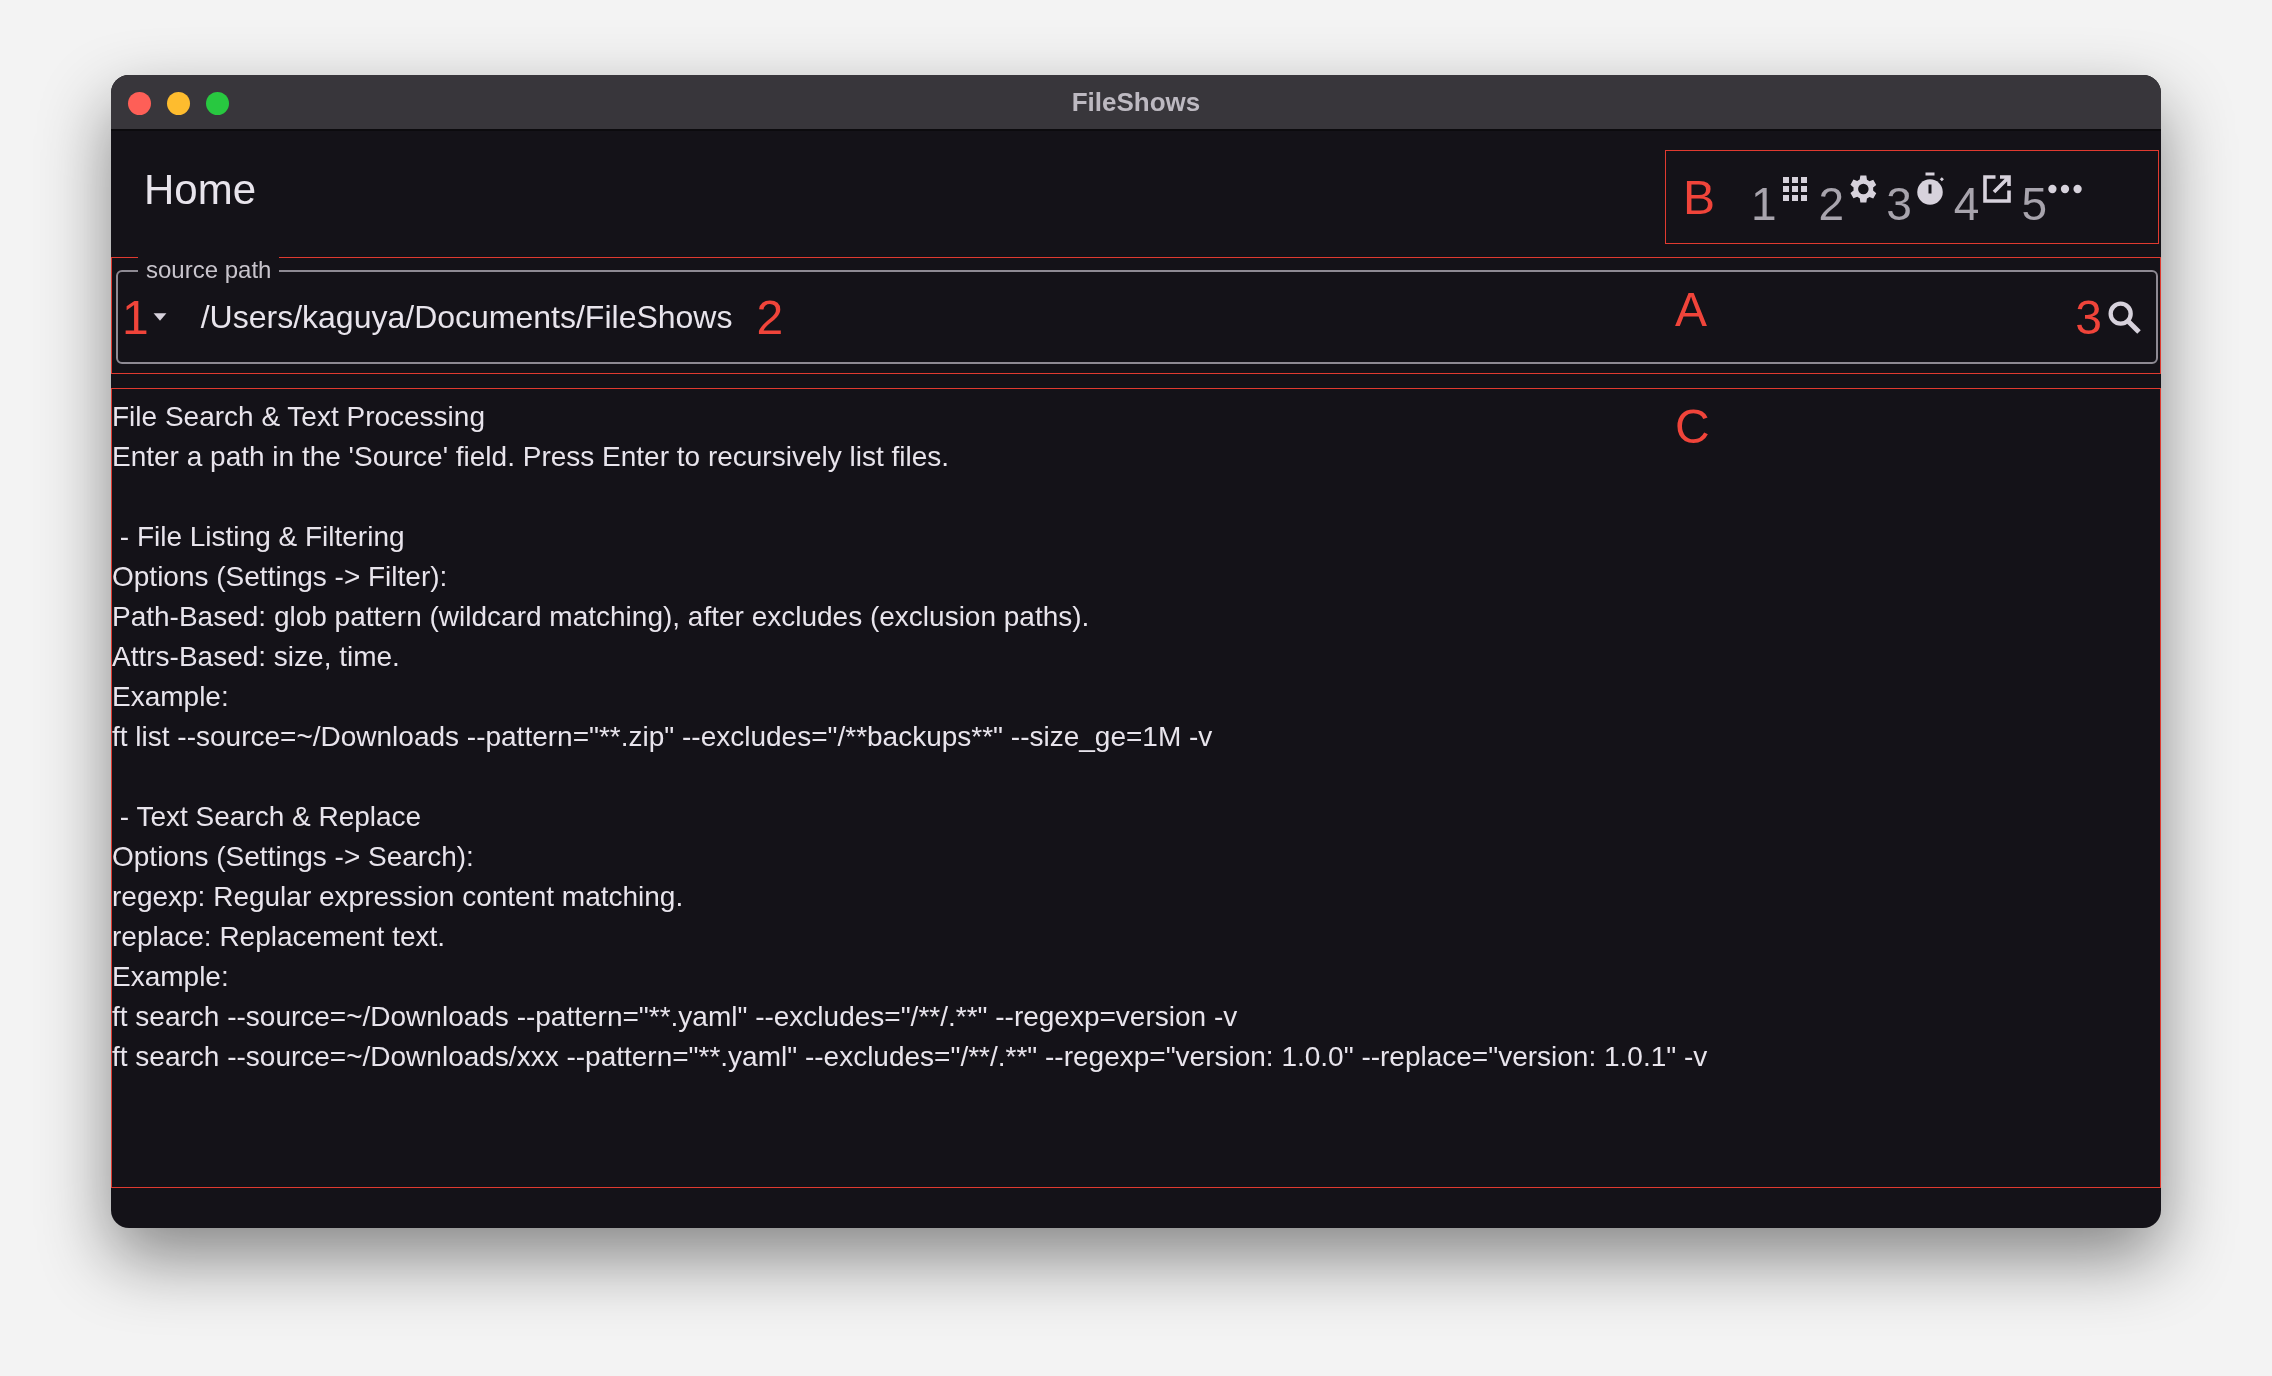  Describe the element at coordinates (1917, 197) in the screenshot. I see `toolbar-button: 3` at that location.